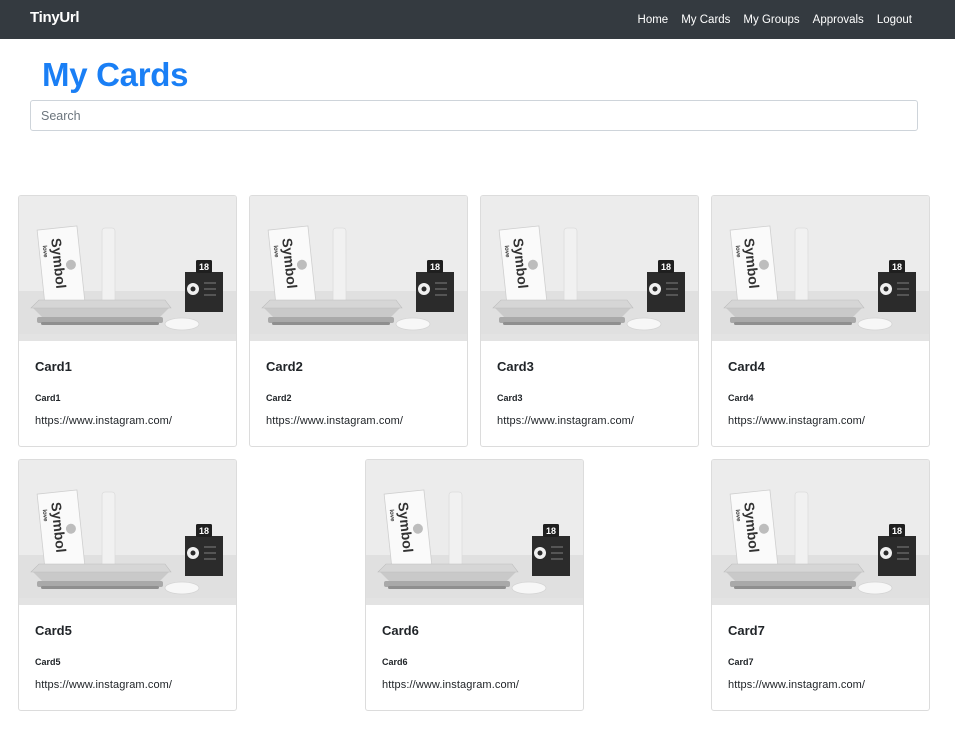 The width and height of the screenshot is (955, 730). Describe the element at coordinates (474, 115) in the screenshot. I see `search-input` at that location.